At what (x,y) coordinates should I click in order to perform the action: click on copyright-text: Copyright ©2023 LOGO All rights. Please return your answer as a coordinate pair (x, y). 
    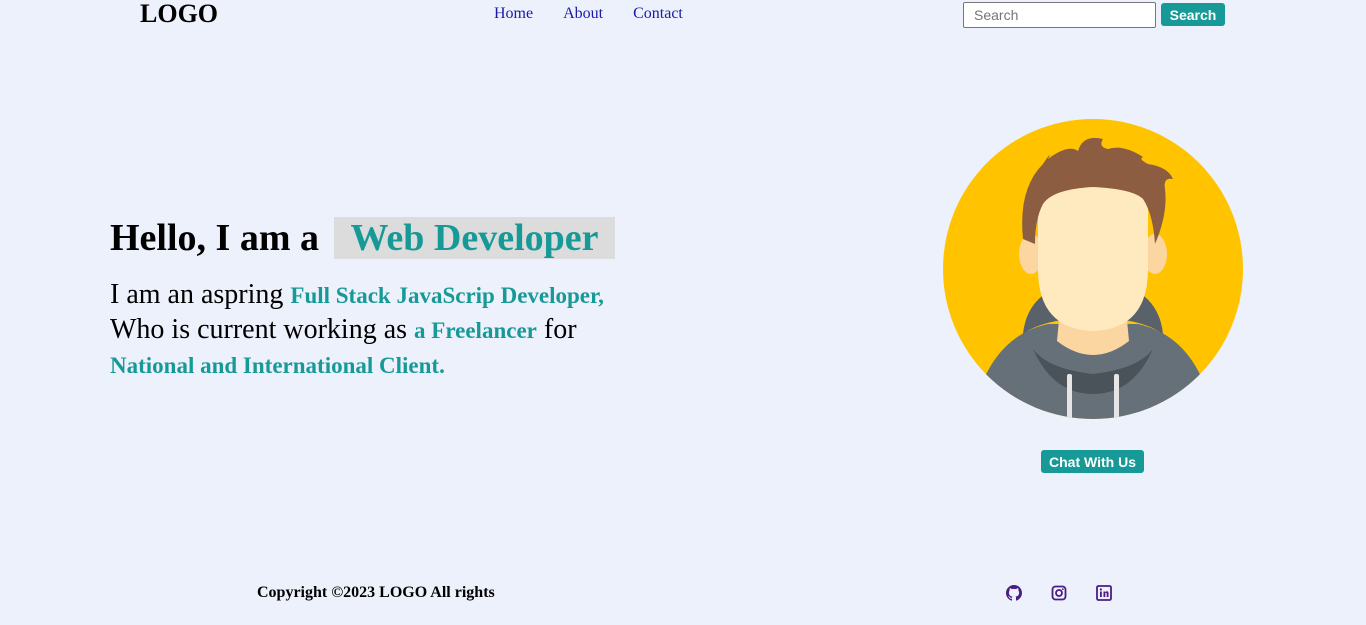
    Looking at the image, I should click on (376, 592).